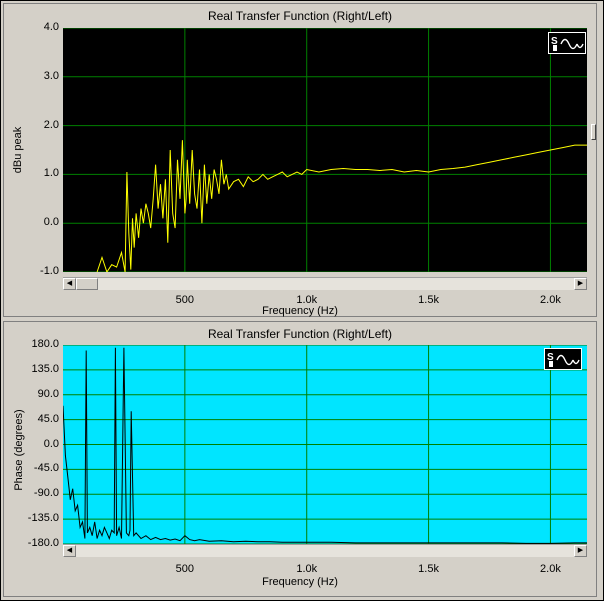 The width and height of the screenshot is (604, 601). Describe the element at coordinates (49, 271) in the screenshot. I see `y-tick-label: -1.0` at that location.